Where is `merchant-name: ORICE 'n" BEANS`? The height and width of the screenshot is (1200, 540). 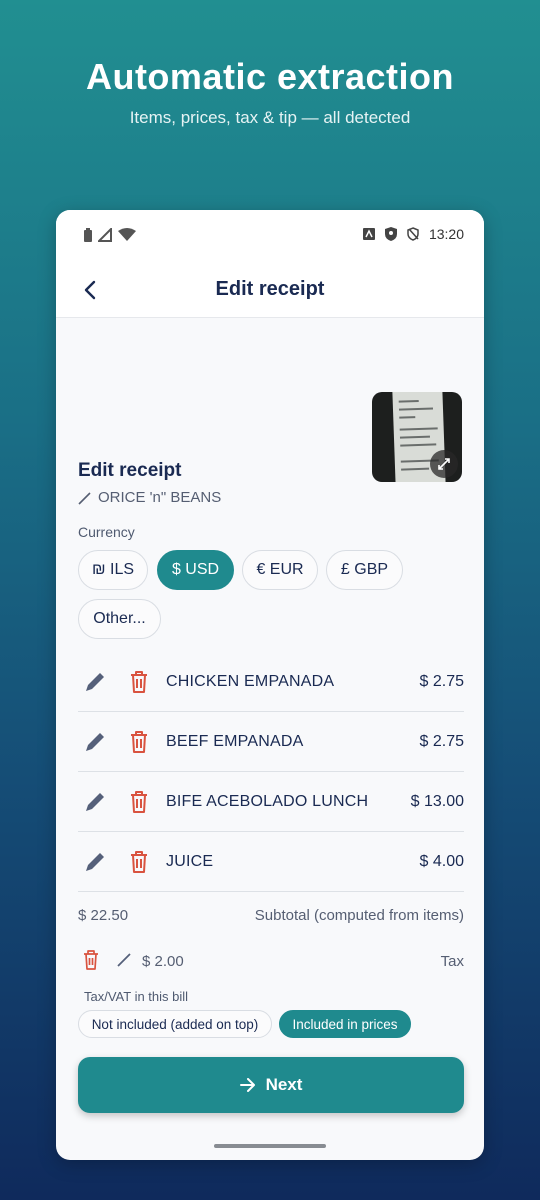 merchant-name: ORICE 'n" BEANS is located at coordinates (149, 497).